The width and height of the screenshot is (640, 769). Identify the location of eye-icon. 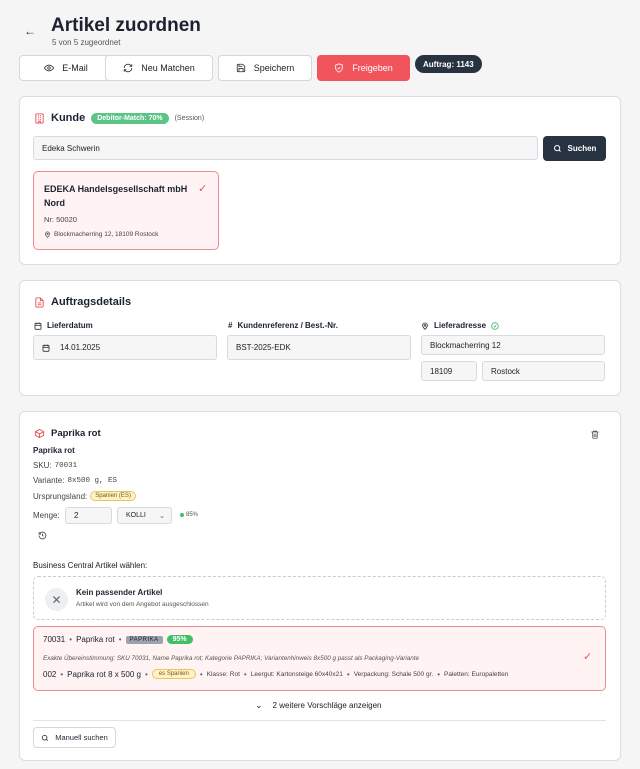
(49, 68).